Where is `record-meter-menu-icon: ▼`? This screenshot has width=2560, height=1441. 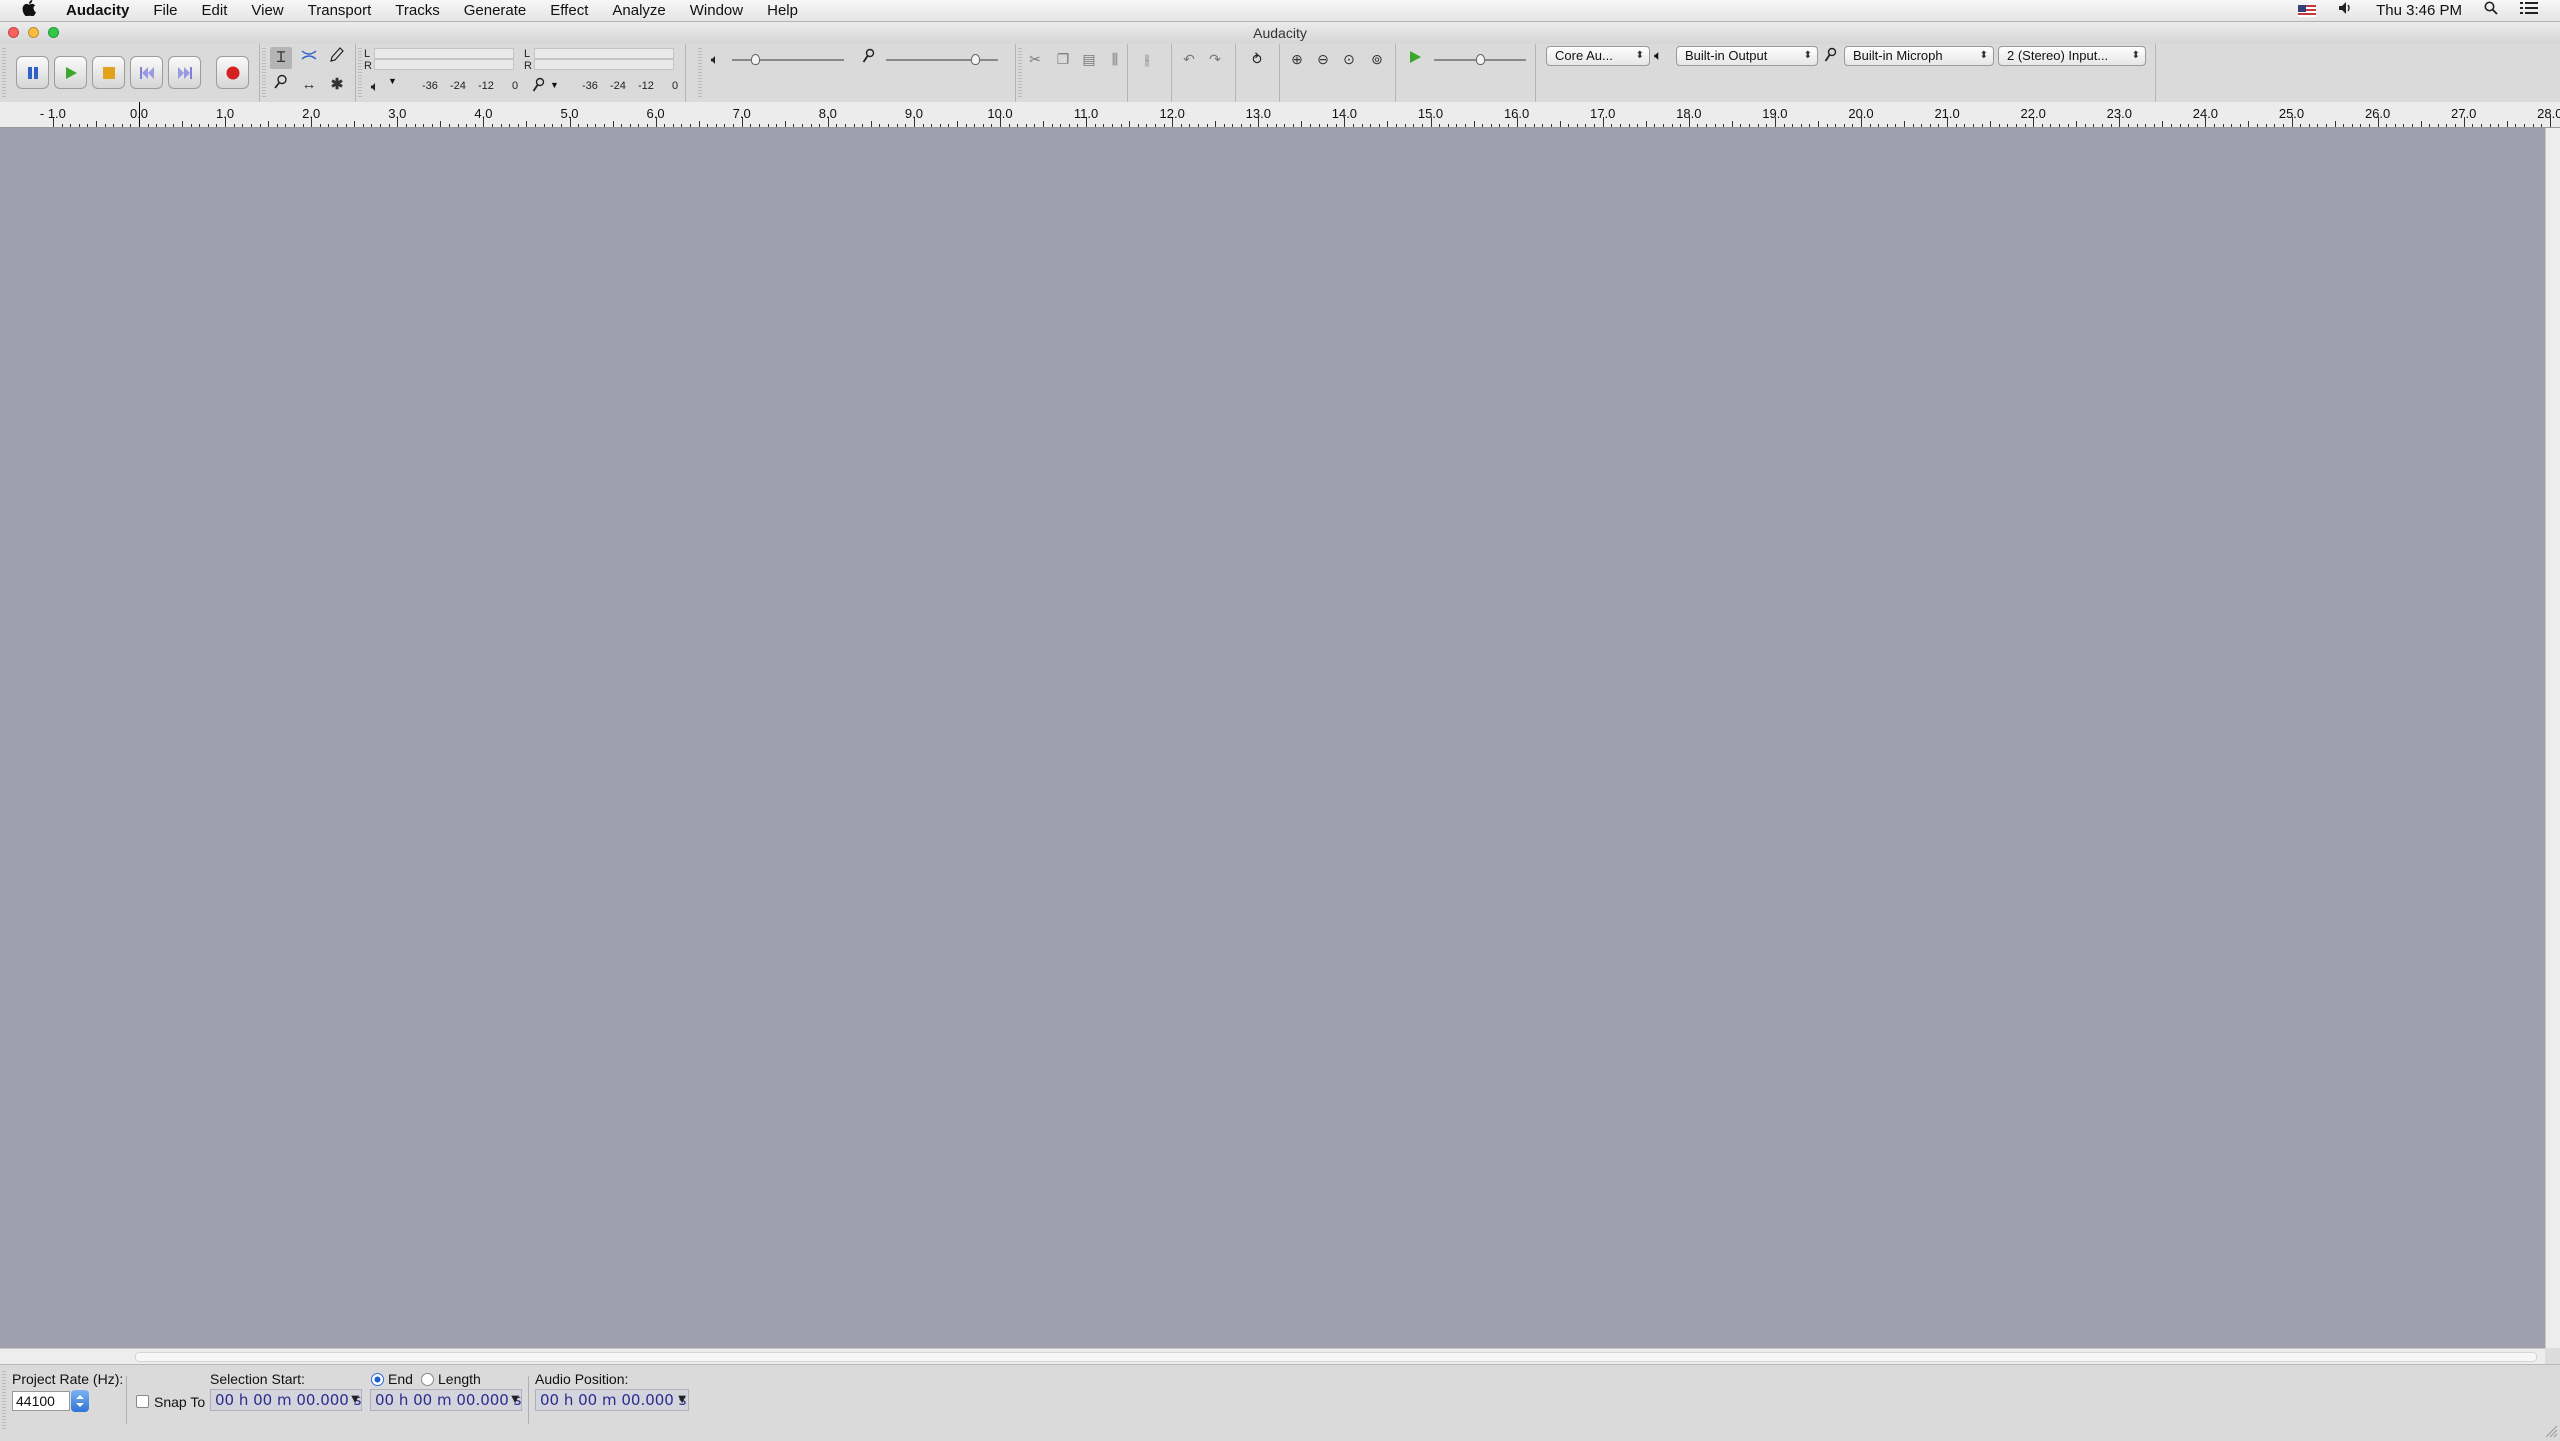
record-meter-menu-icon: ▼ is located at coordinates (554, 85).